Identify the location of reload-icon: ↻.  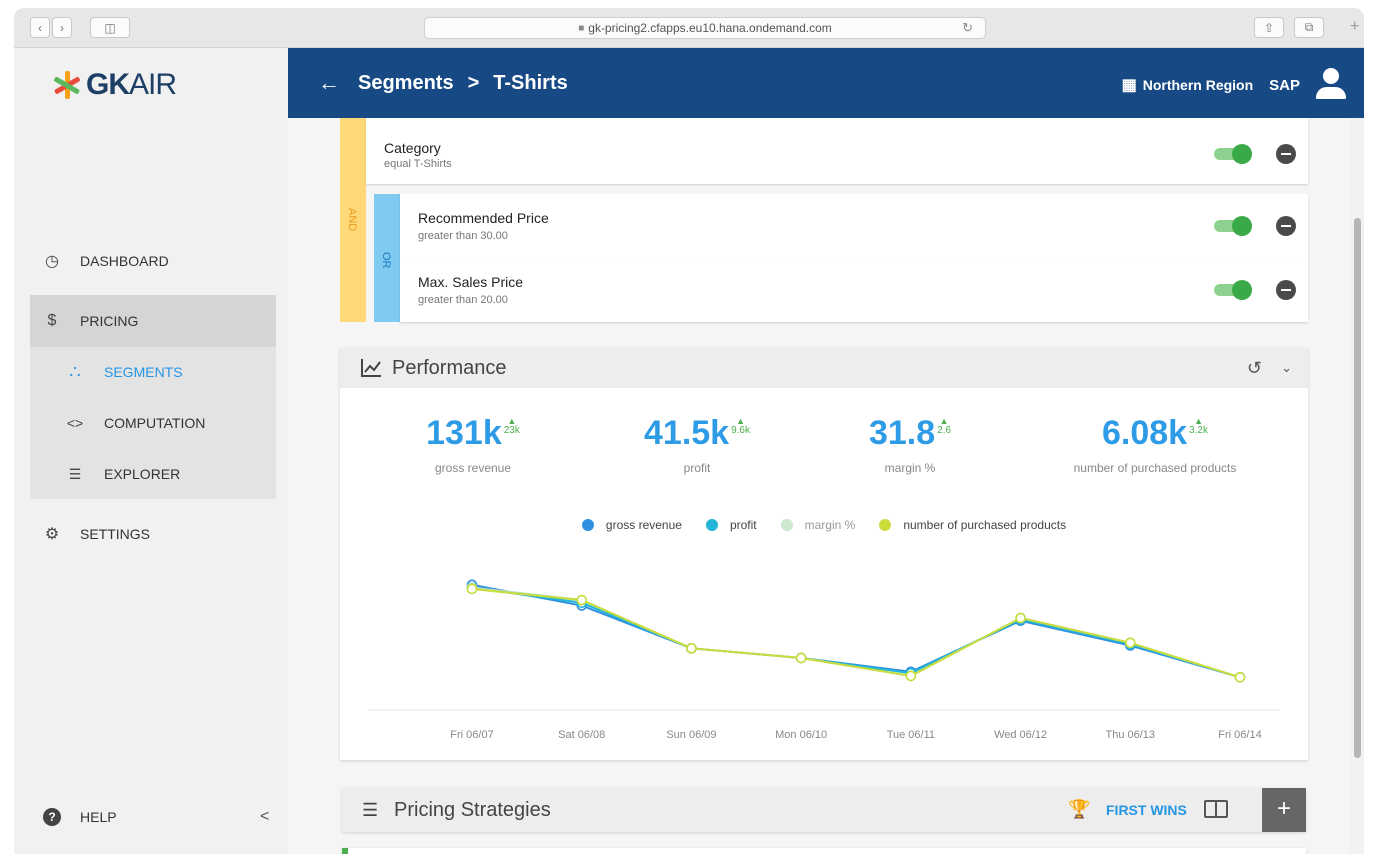
(967, 28).